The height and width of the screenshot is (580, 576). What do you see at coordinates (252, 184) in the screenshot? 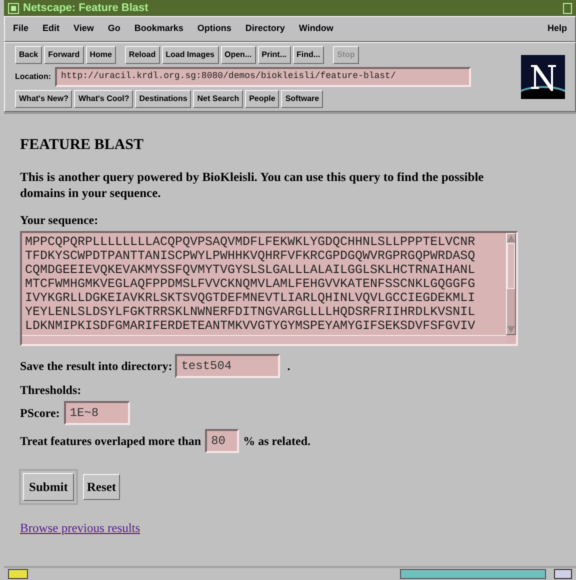
I see `intro-paragraph: This is another query powered by BioKleisli. You can use this query to find the possible domains in your sequence.` at bounding box center [252, 184].